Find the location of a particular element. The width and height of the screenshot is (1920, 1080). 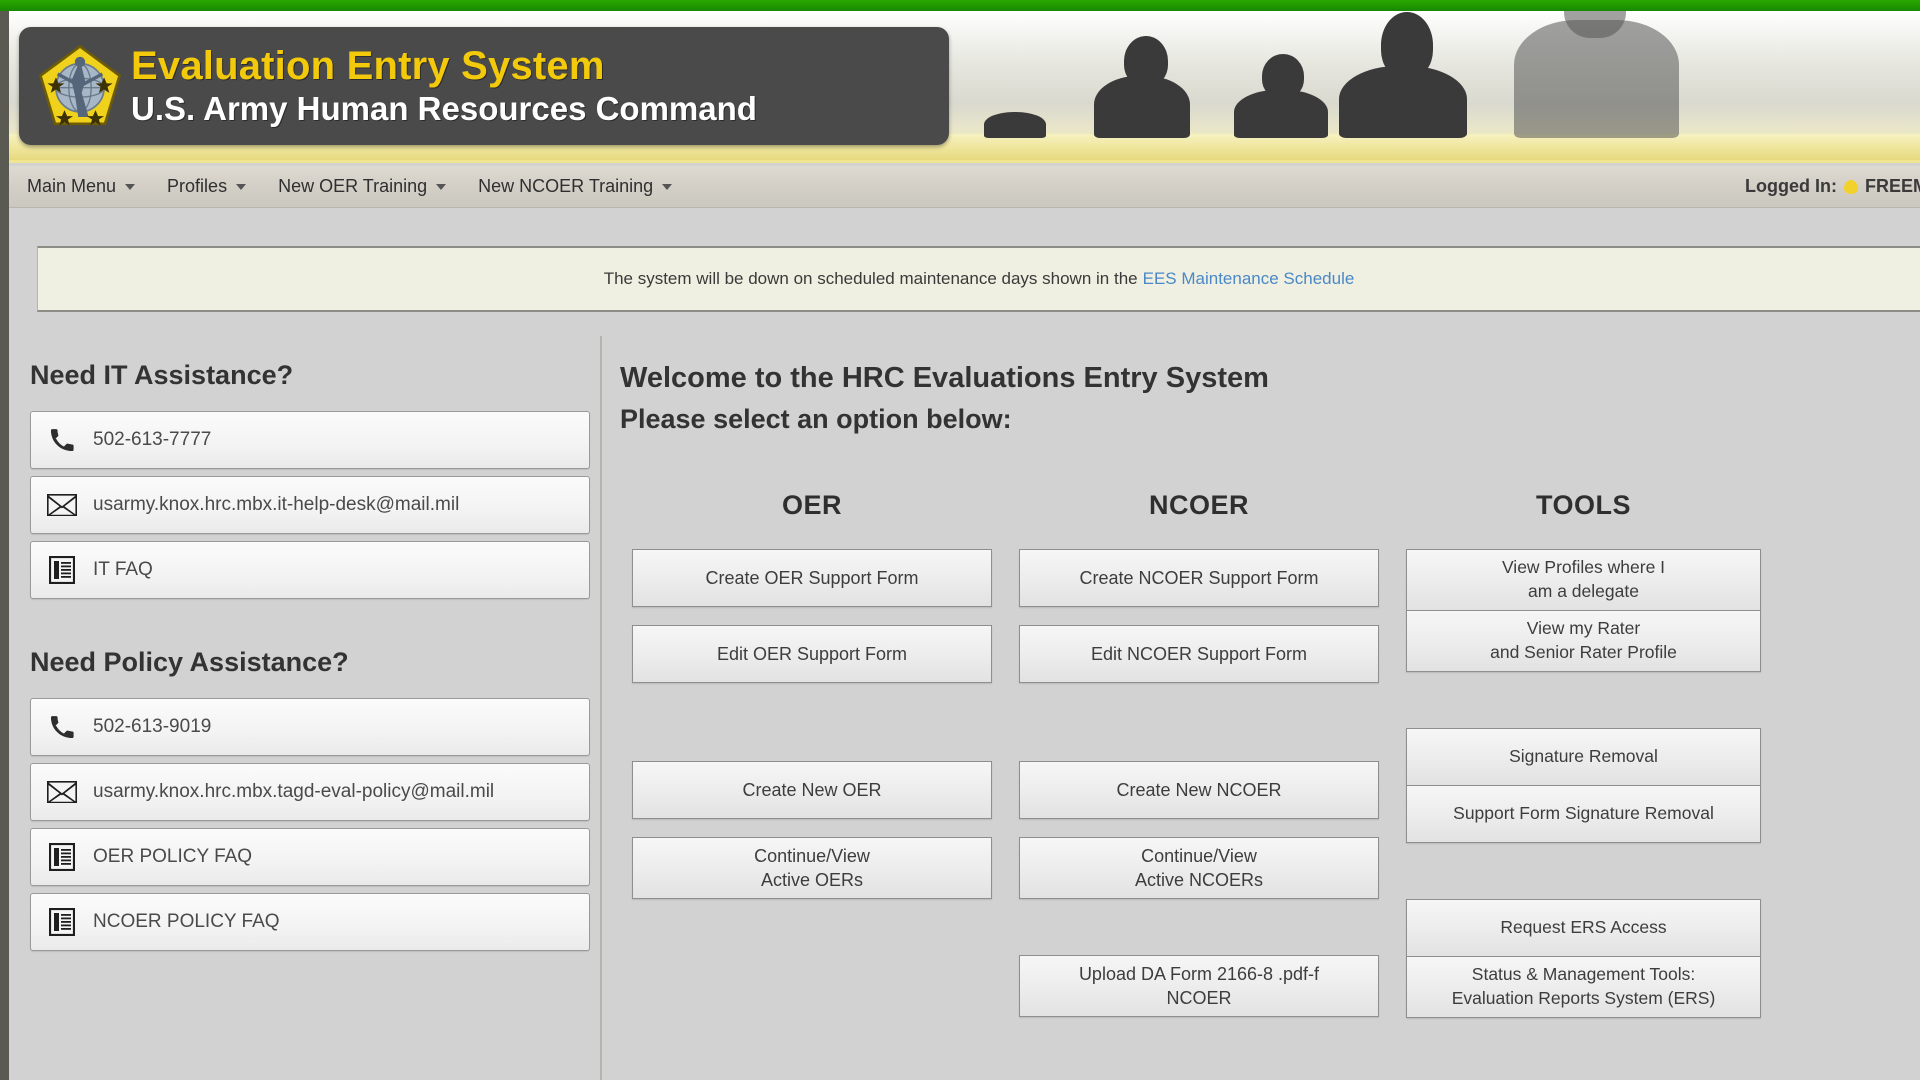

content-divider is located at coordinates (601, 708).